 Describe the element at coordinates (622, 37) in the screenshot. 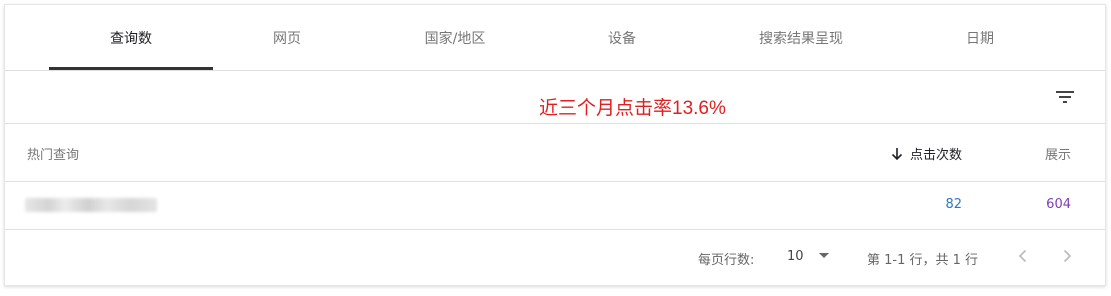

I see `tab-devices: 设备` at that location.